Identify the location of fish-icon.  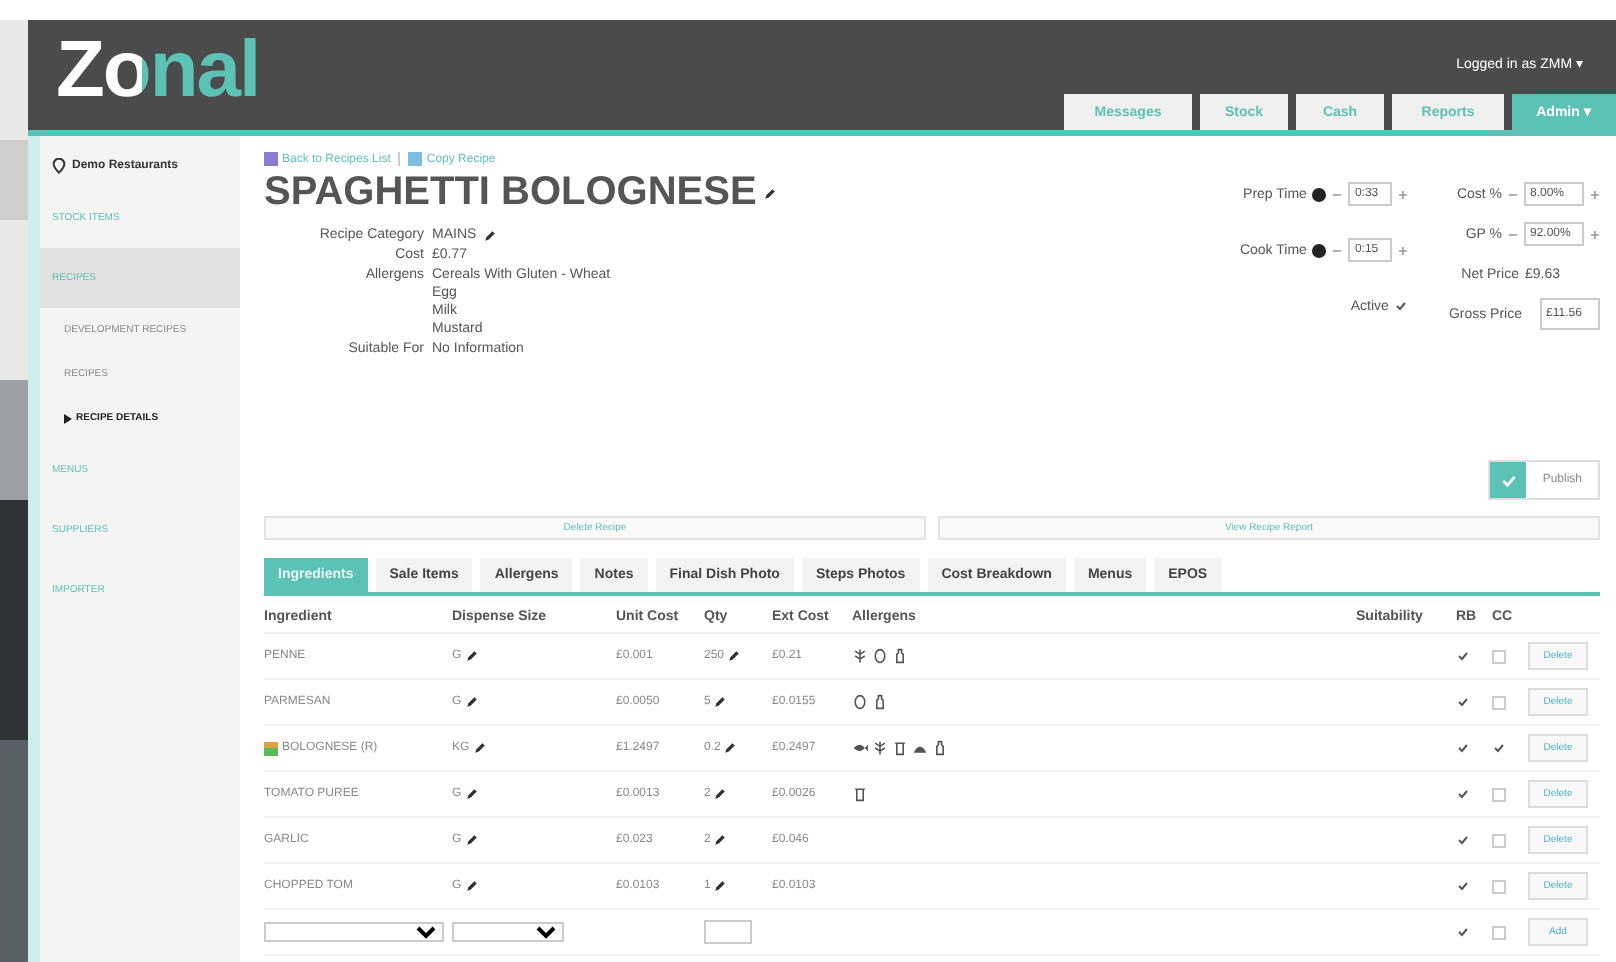
(860, 748).